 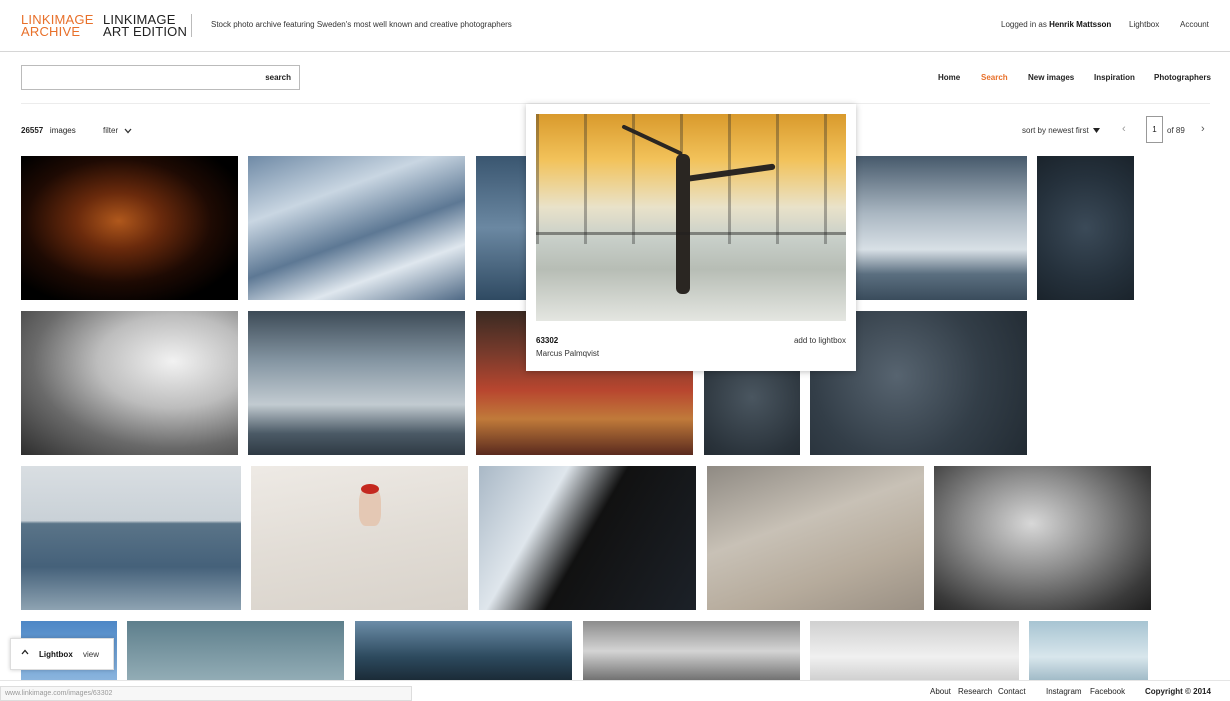 What do you see at coordinates (1182, 77) in the screenshot?
I see `nav-photographers: Photographers` at bounding box center [1182, 77].